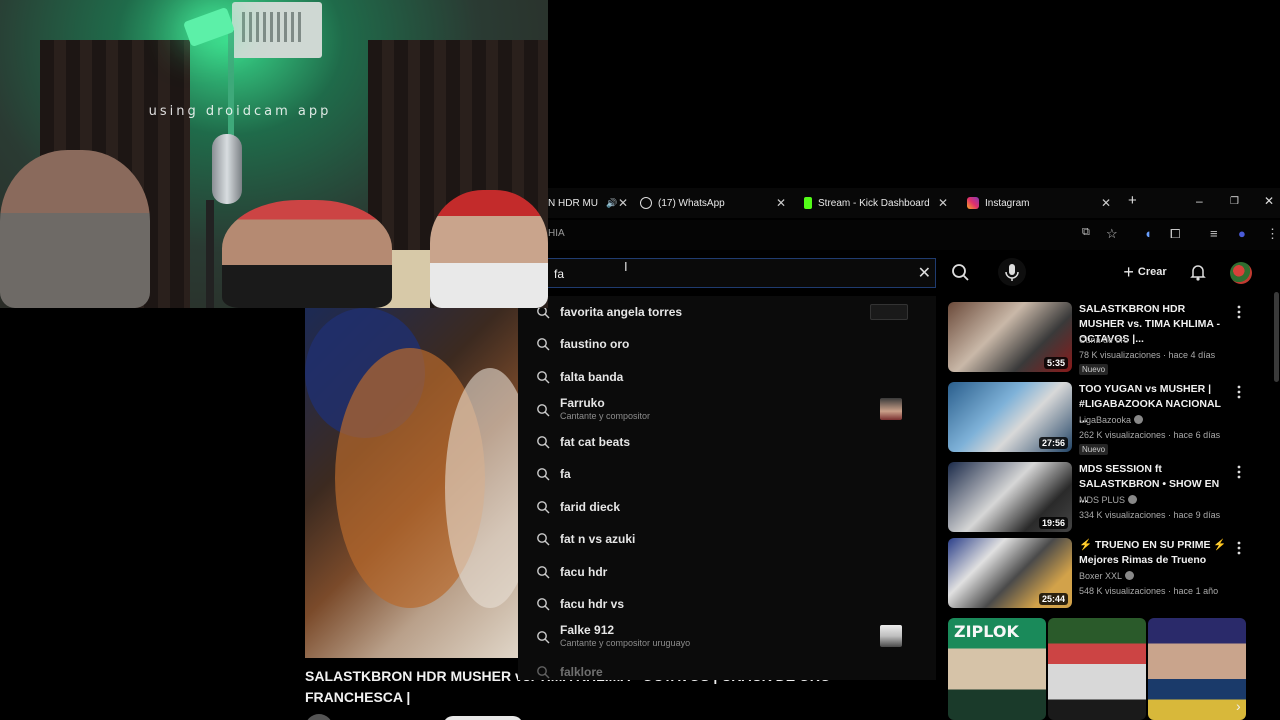 The width and height of the screenshot is (1280, 720). What do you see at coordinates (727, 572) in the screenshot?
I see `suggestion-item: facu hdr` at bounding box center [727, 572].